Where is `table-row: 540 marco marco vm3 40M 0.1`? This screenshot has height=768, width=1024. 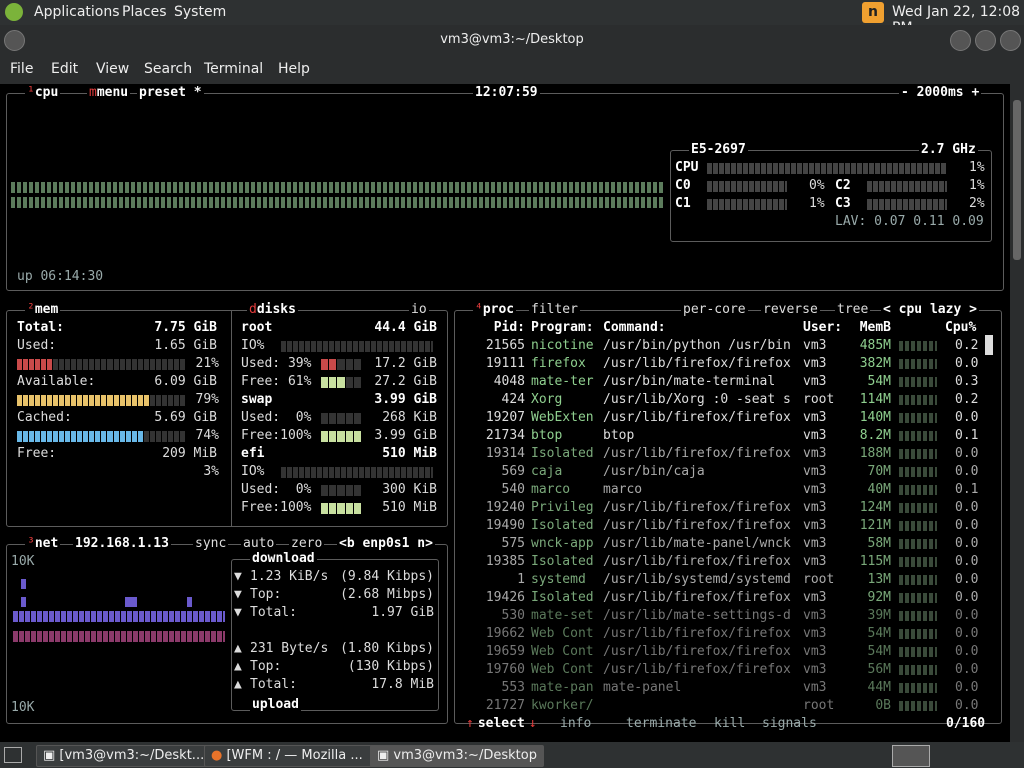 table-row: 540 marco marco vm3 40M 0.1 is located at coordinates (720, 490).